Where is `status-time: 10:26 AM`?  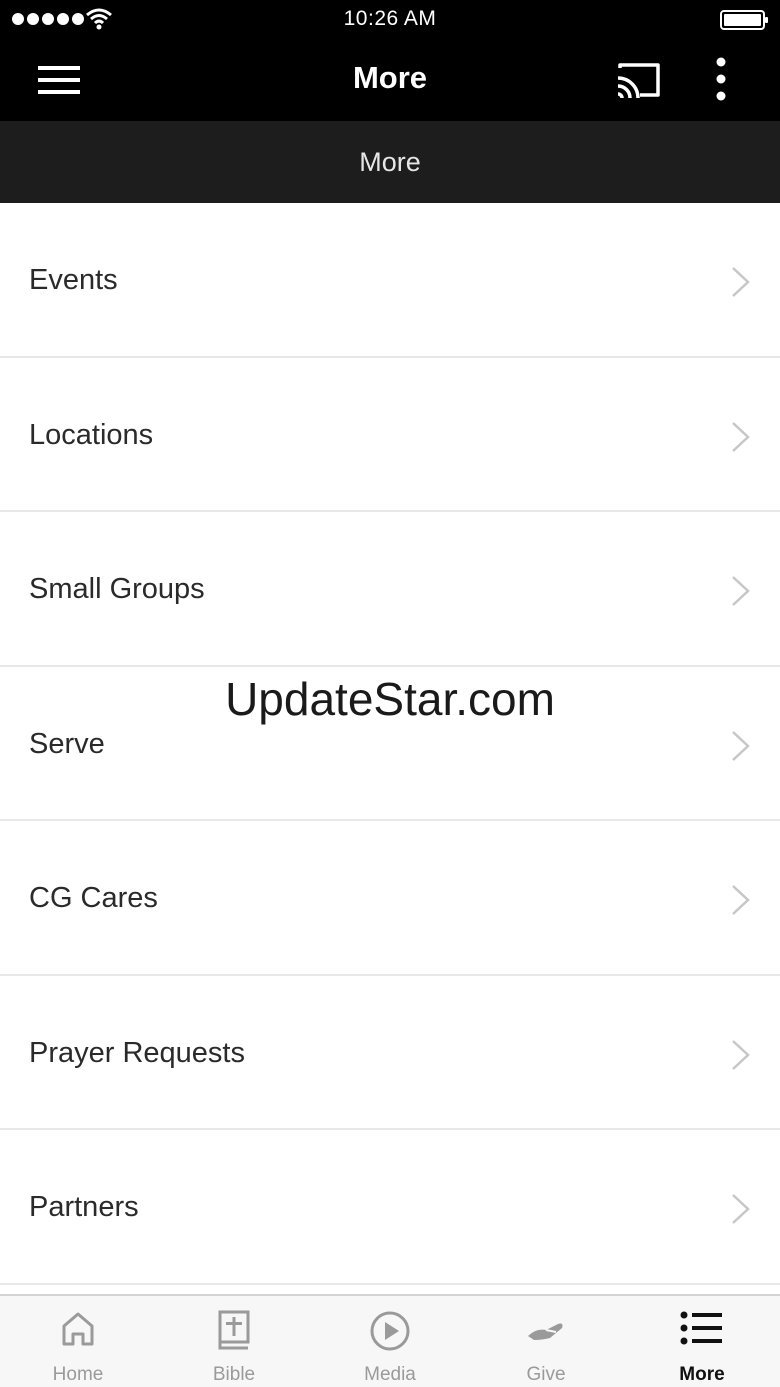
status-time: 10:26 AM is located at coordinates (390, 18).